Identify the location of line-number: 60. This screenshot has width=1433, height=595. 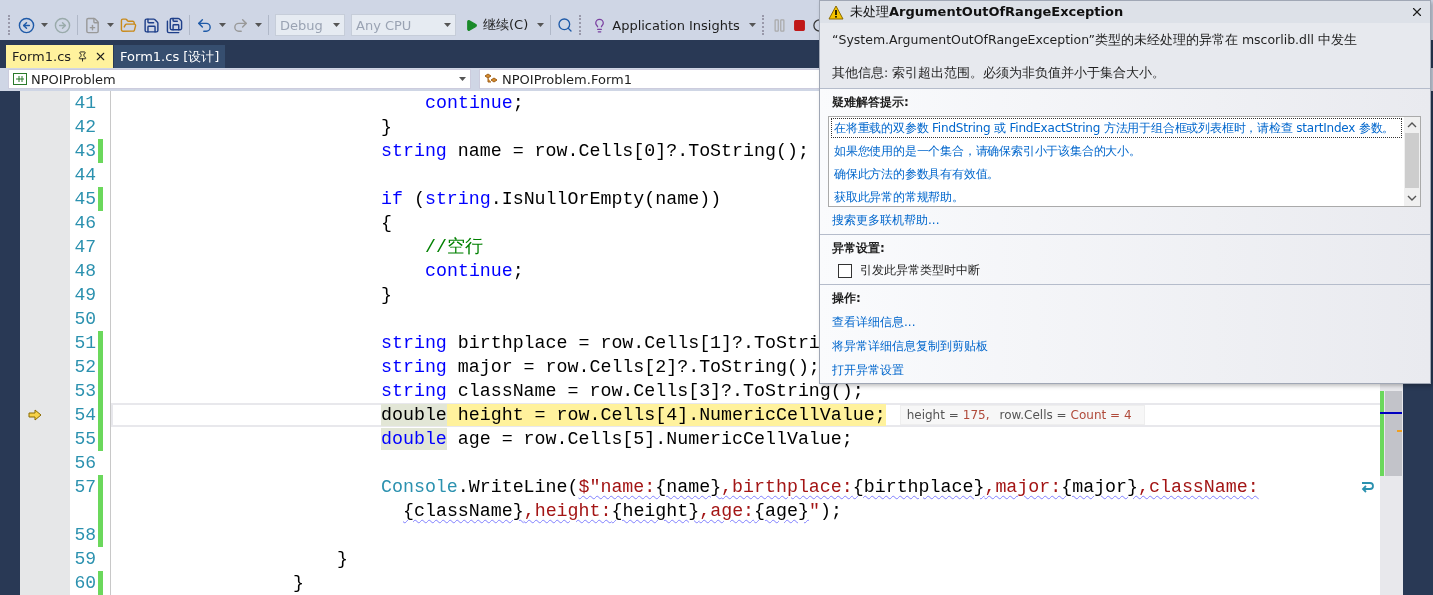
(85, 583).